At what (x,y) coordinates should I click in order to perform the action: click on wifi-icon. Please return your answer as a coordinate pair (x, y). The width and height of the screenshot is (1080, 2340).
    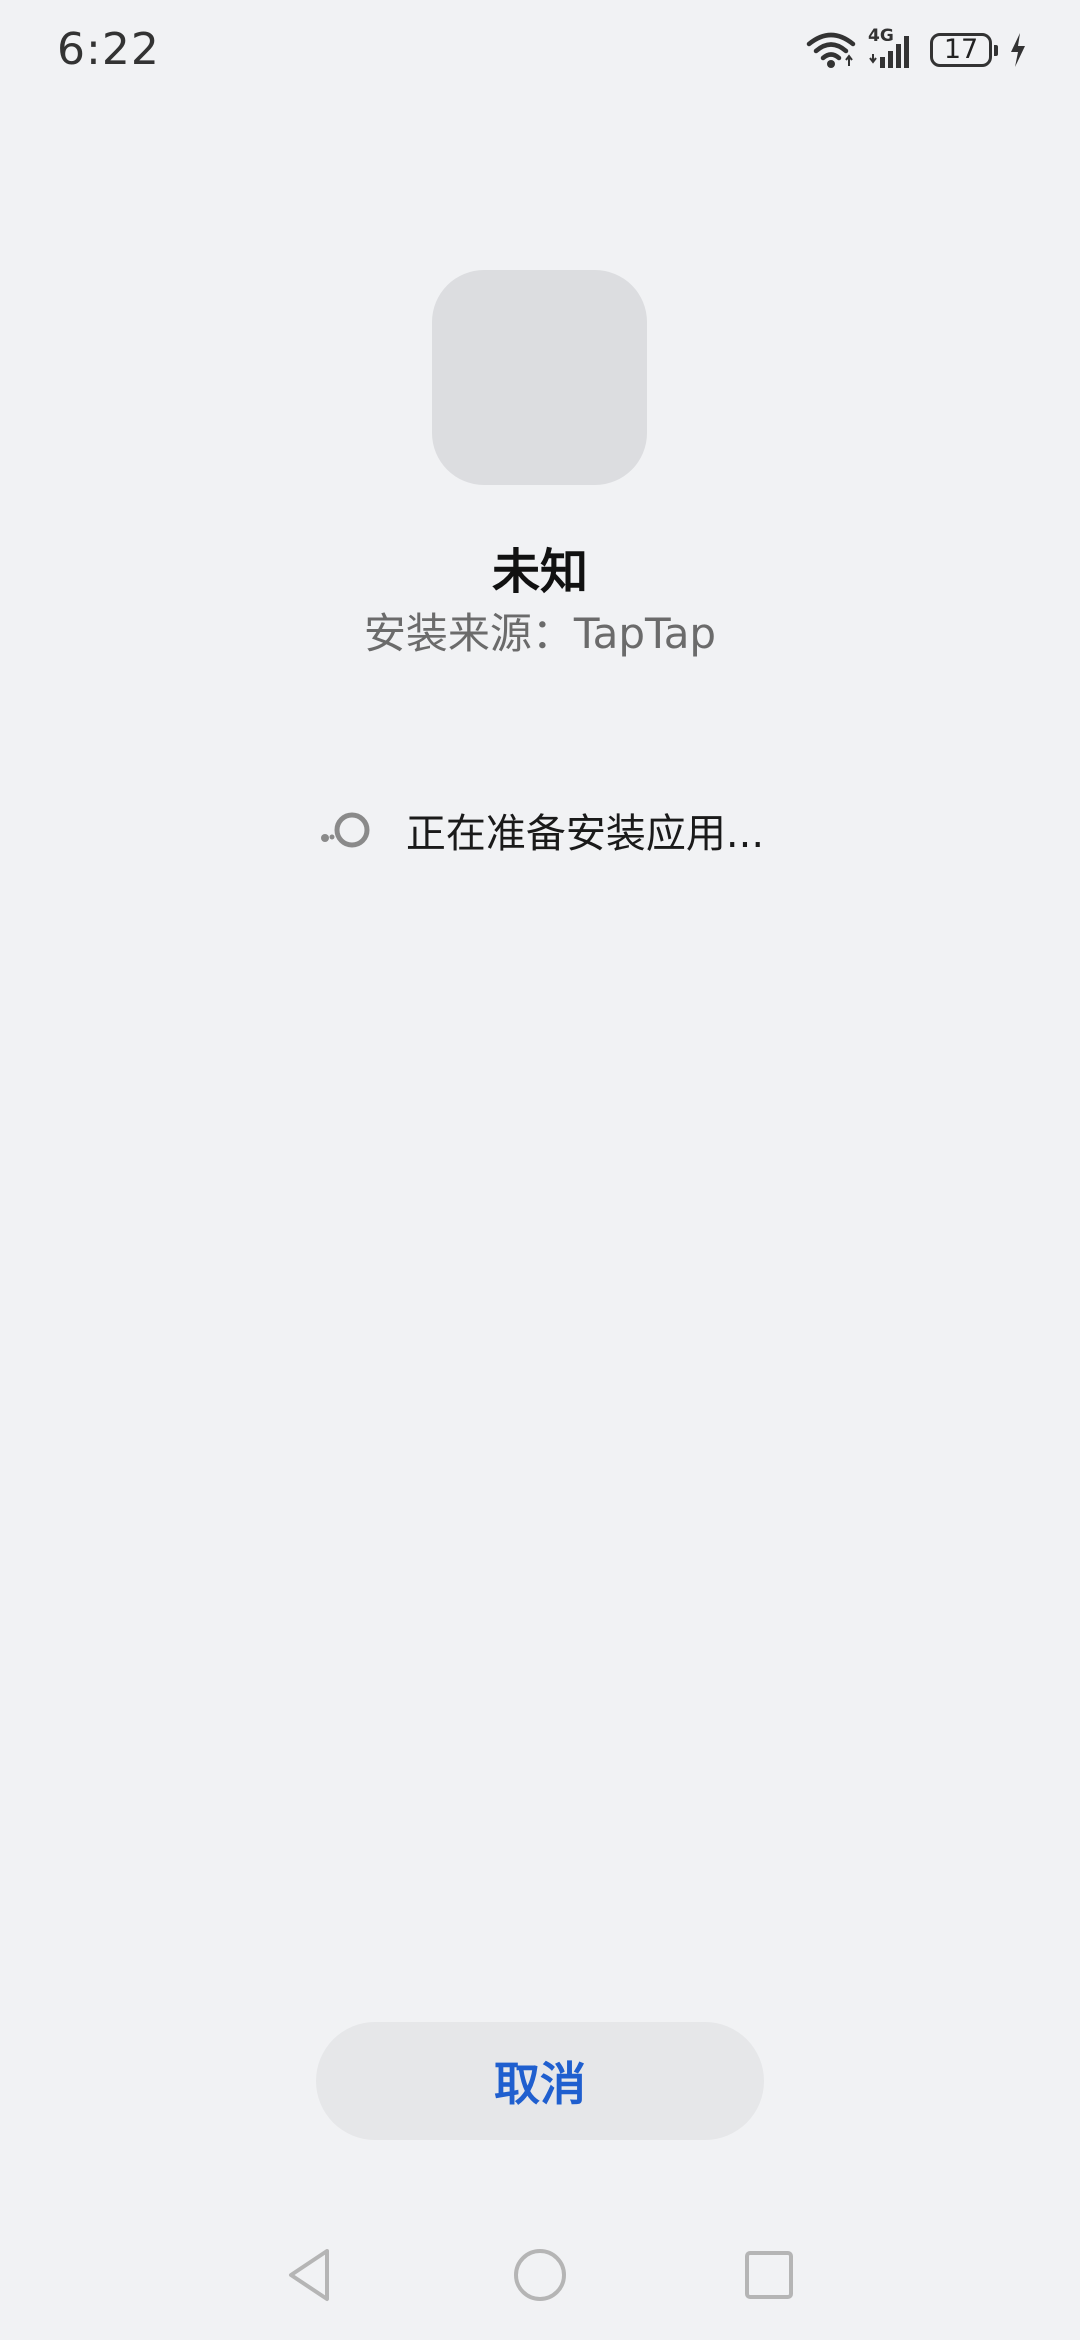
    Looking at the image, I should click on (831, 50).